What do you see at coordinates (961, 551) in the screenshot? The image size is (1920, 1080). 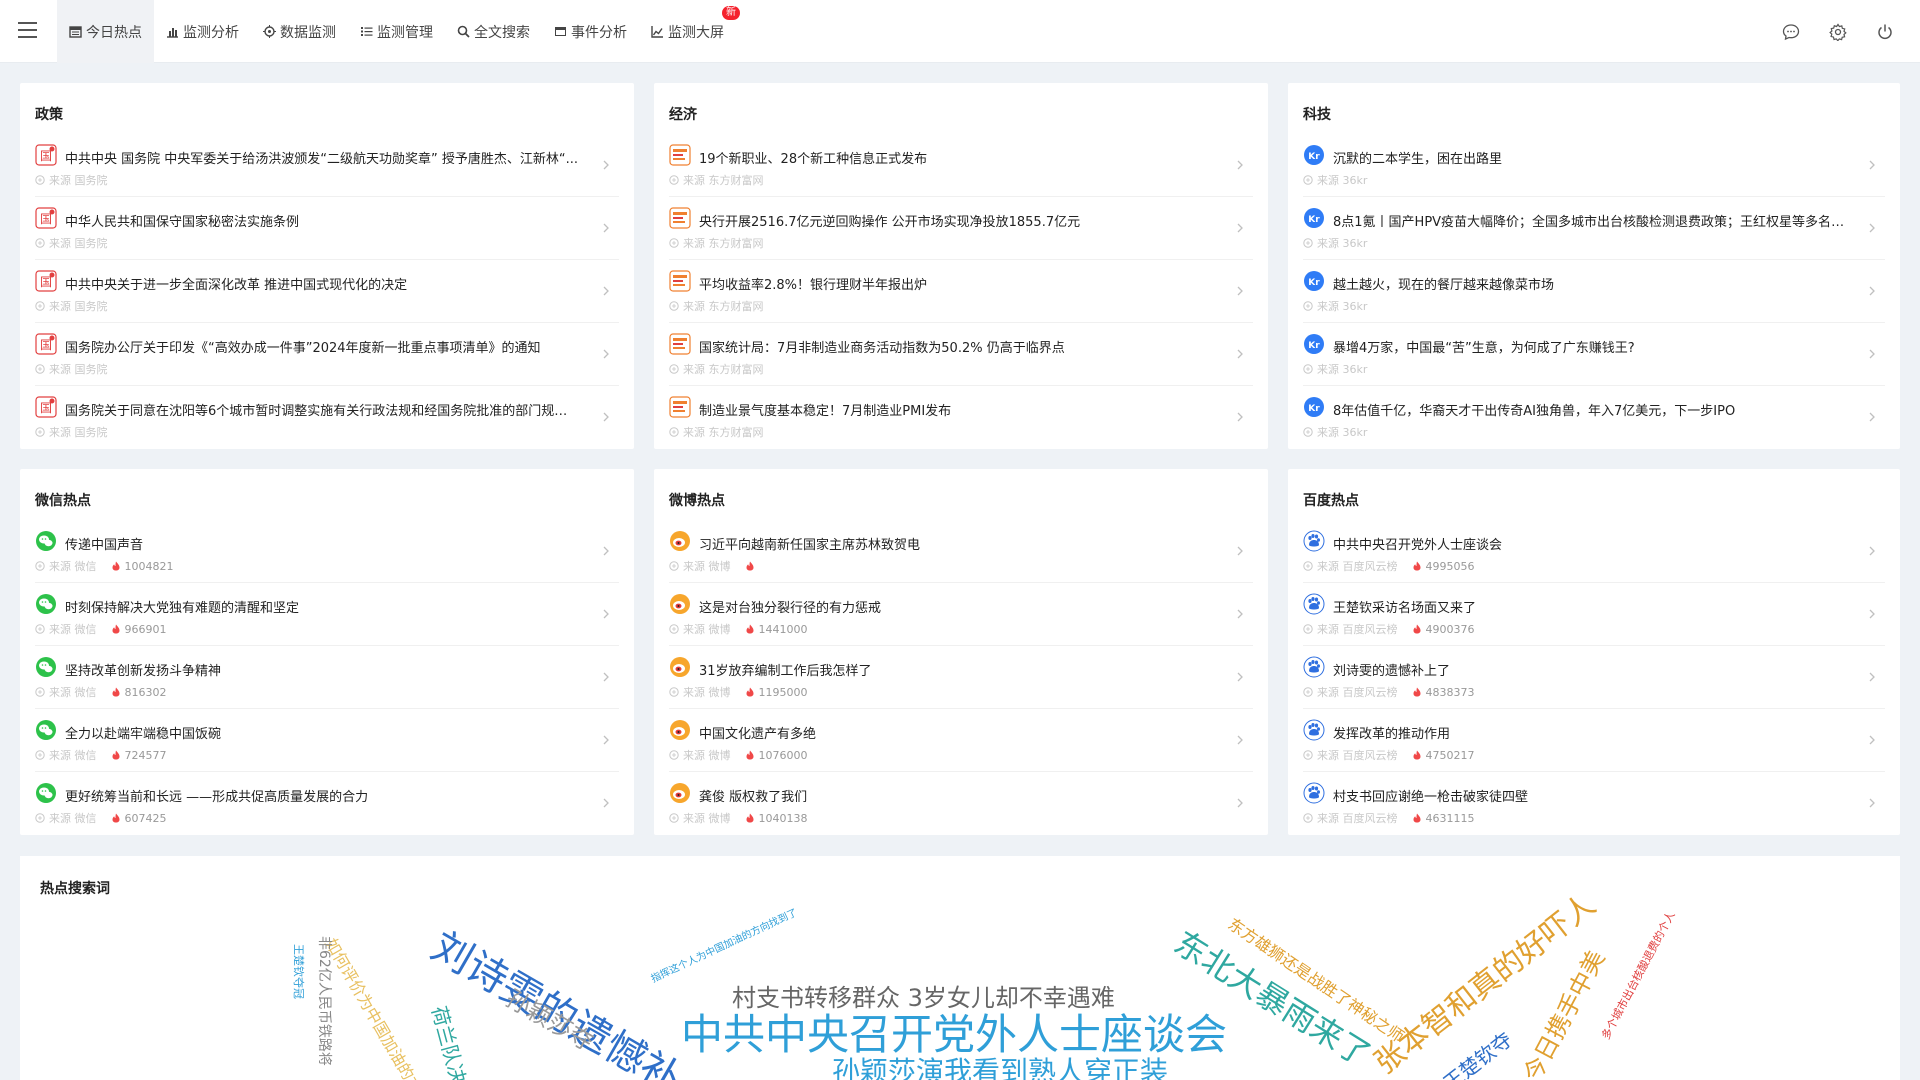 I see `list-item: 习近平向越南新任国家主席苏林致贺电 来源 微博` at bounding box center [961, 551].